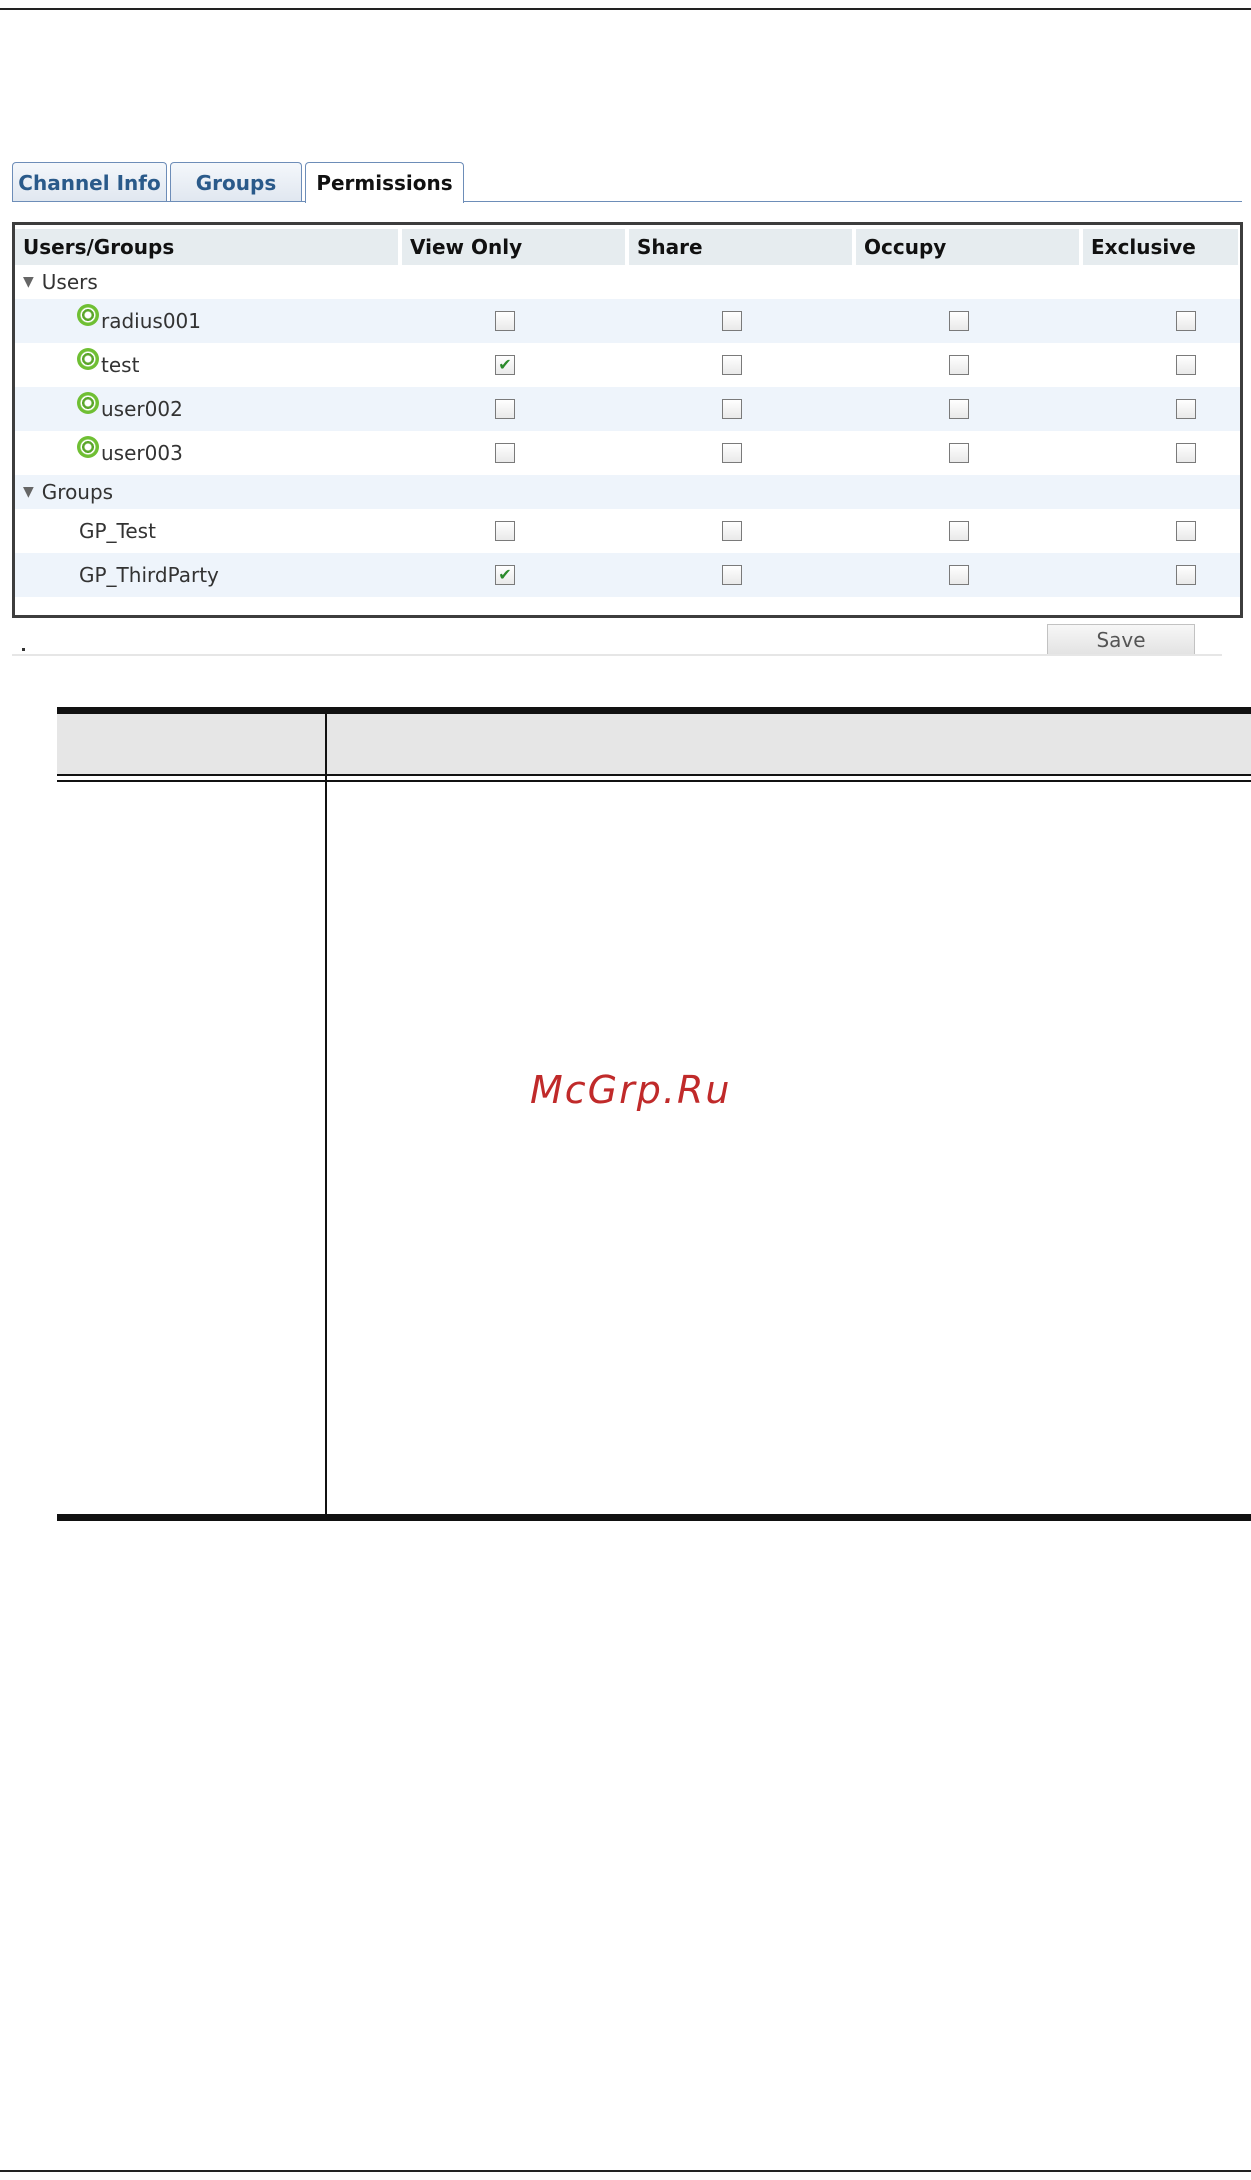  Describe the element at coordinates (505, 365) in the screenshot. I see `user-view-only-checkbox-checked: ✔` at that location.